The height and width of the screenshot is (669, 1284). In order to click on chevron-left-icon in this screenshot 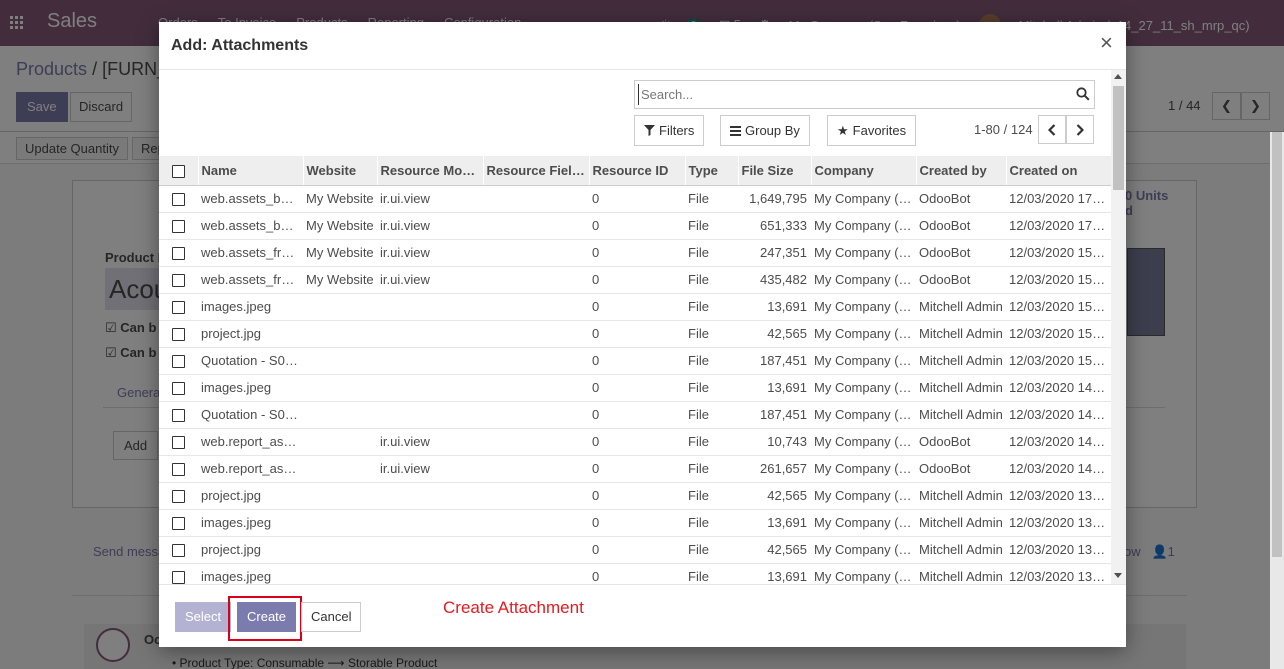, I will do `click(1052, 129)`.